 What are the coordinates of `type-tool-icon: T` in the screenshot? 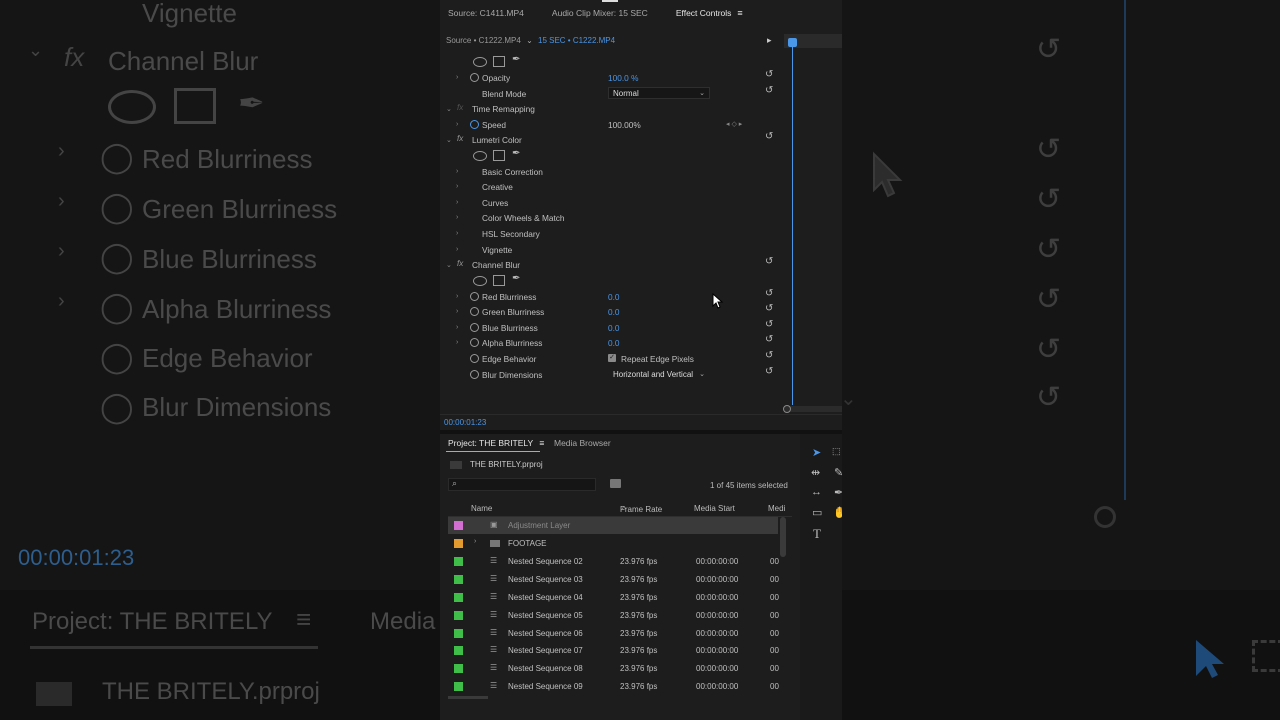 It's located at (817, 534).